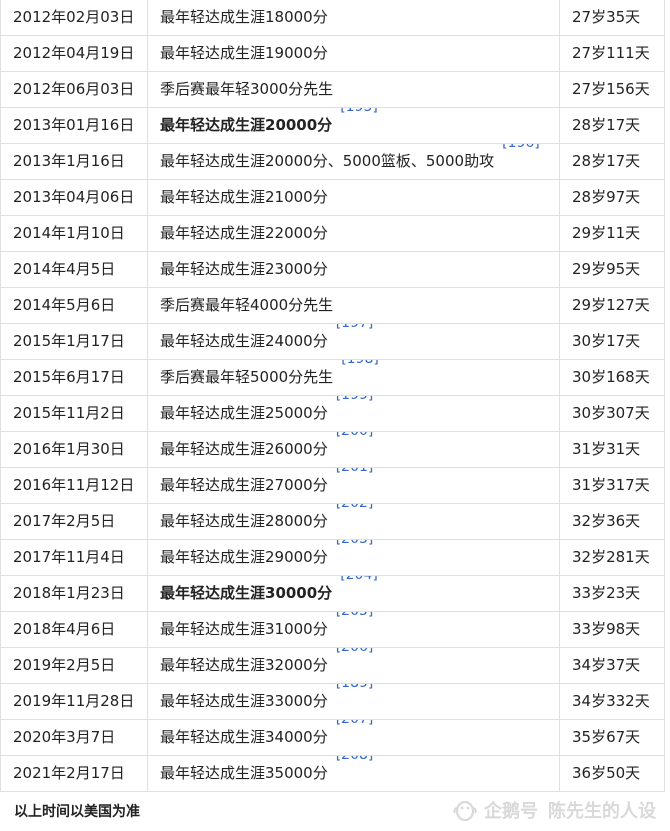 This screenshot has height=831, width=670. What do you see at coordinates (74, 449) in the screenshot?
I see `date-cell: 2016年1月30日` at bounding box center [74, 449].